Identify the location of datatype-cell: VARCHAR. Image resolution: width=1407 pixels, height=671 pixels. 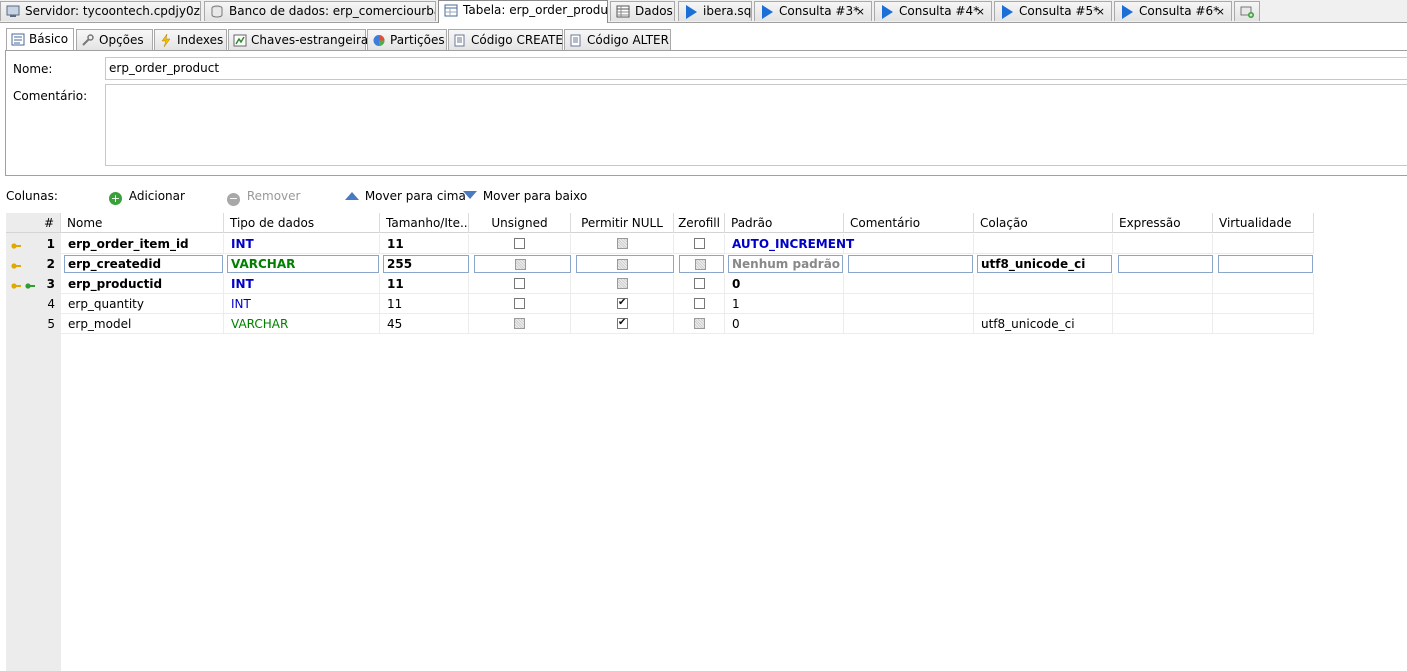
(302, 324).